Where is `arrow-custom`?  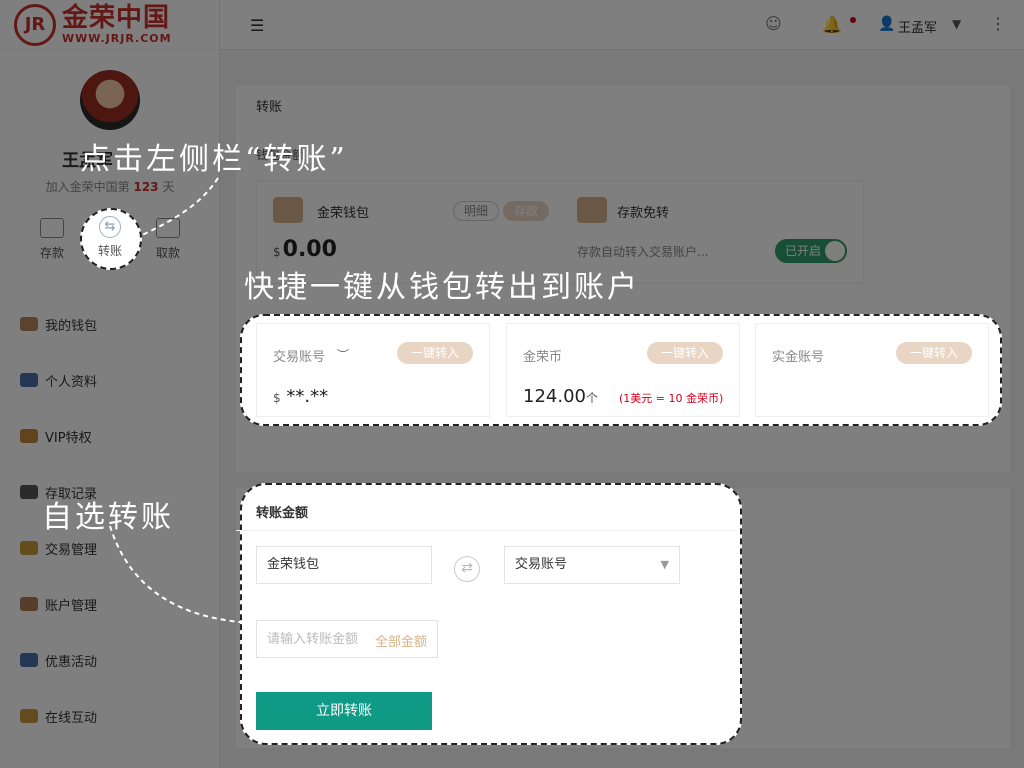
arrow-custom is located at coordinates (175, 574).